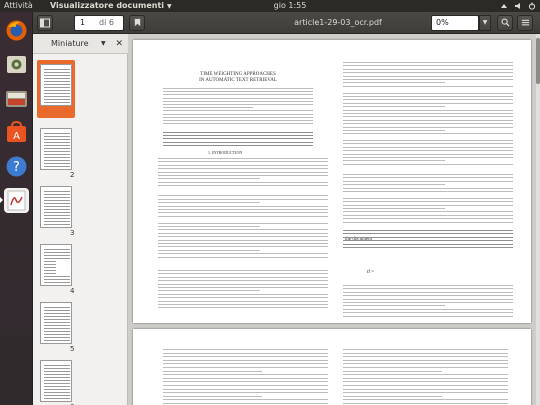  I want to click on disk-icon, so click(16, 64).